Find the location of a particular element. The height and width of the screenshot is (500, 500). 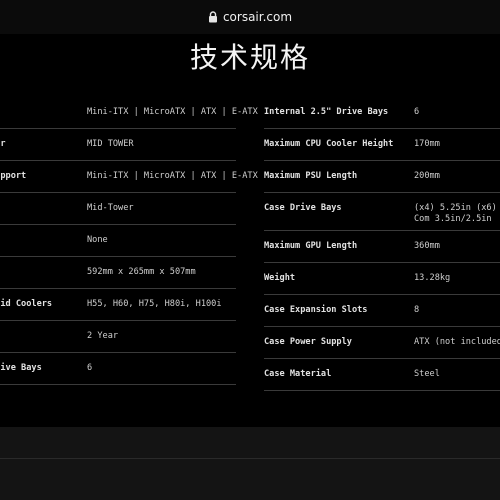

spec-label: Maximum GPU Length is located at coordinates (311, 246).